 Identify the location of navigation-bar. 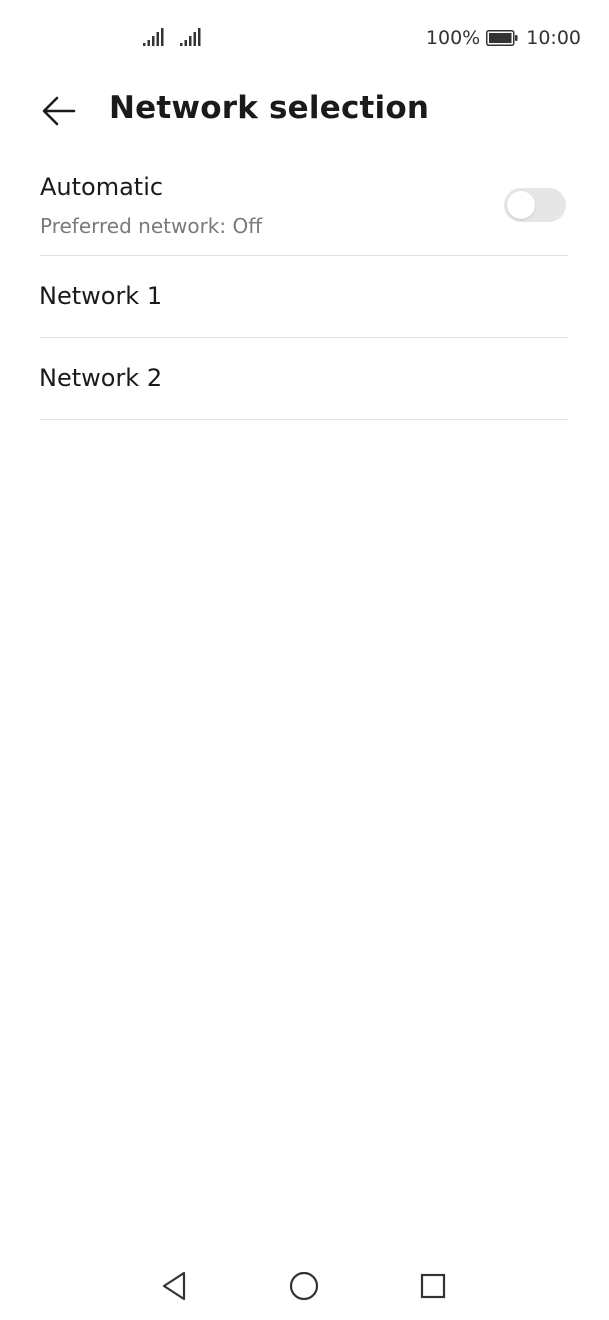
(304, 1285).